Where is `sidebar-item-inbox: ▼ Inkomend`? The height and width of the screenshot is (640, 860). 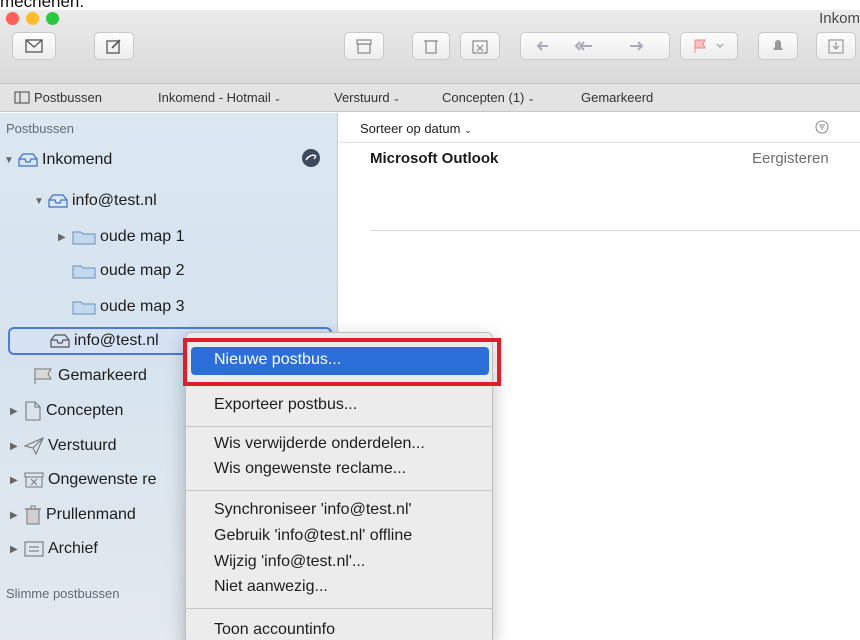 sidebar-item-inbox: ▼ Inkomend is located at coordinates (58, 160).